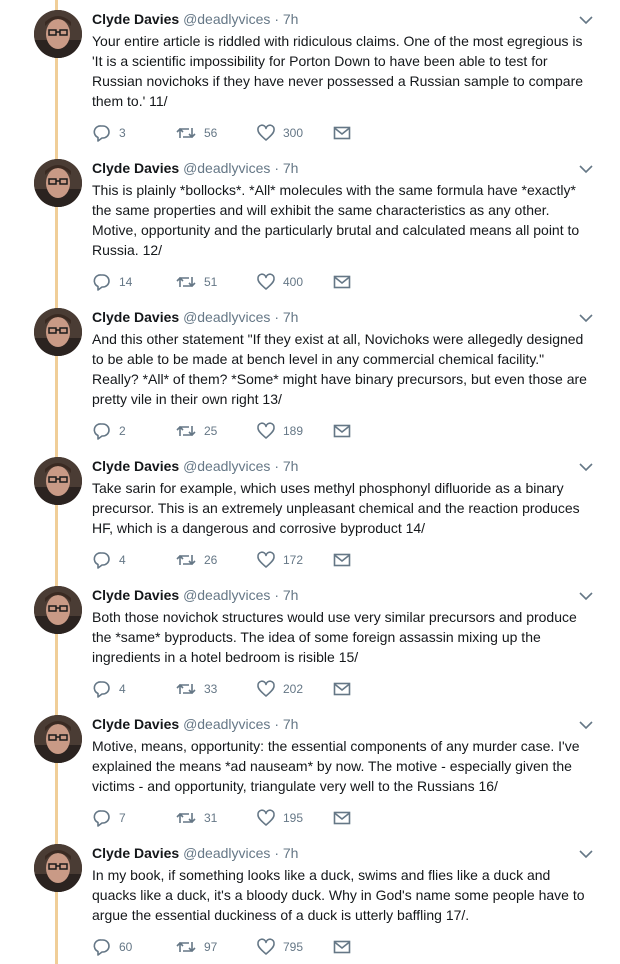 Image resolution: width=620 pixels, height=964 pixels. Describe the element at coordinates (126, 282) in the screenshot. I see `reply-count: 14` at that location.